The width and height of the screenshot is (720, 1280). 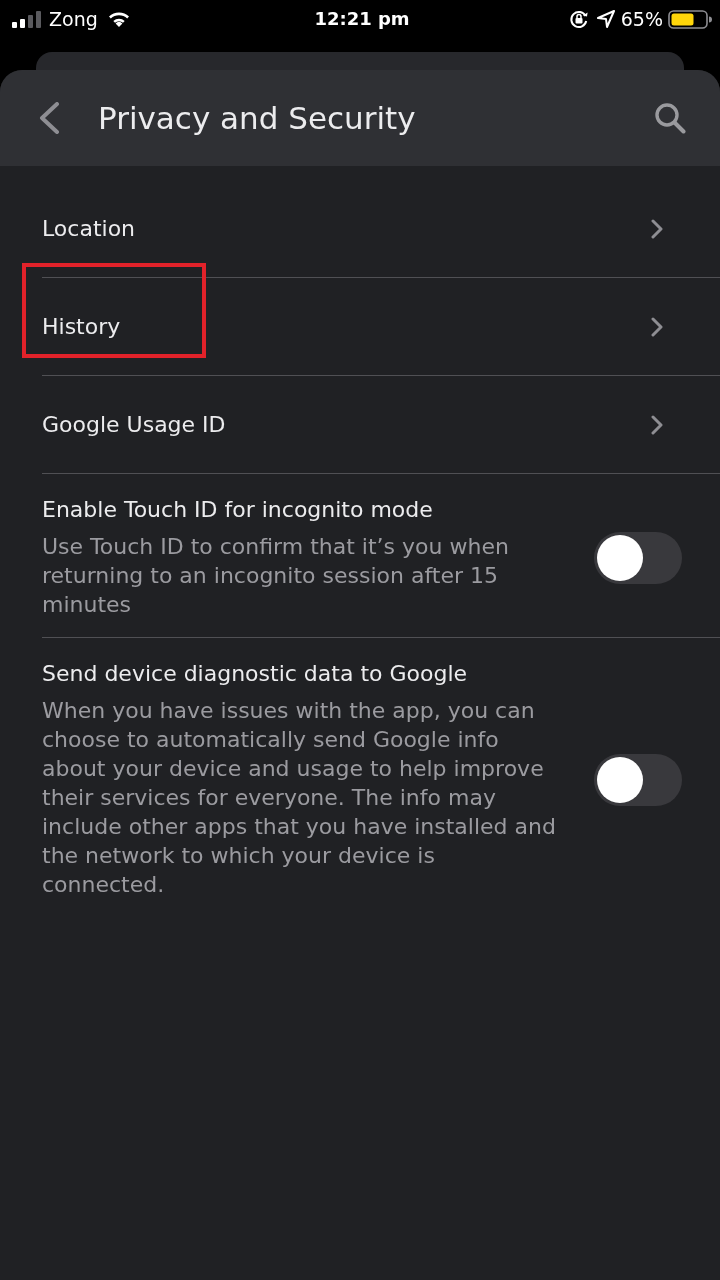 I want to click on settings-item: Location, so click(x=381, y=229).